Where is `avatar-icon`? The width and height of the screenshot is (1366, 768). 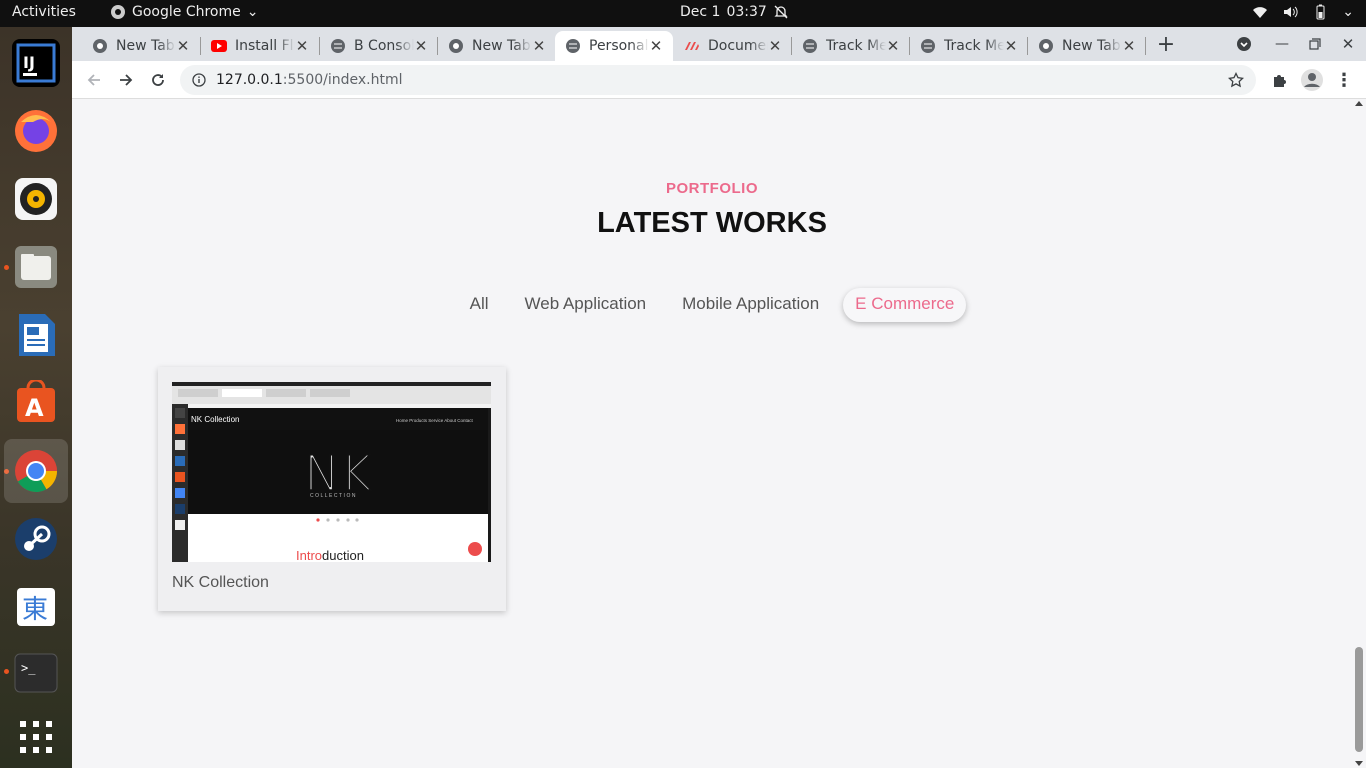 avatar-icon is located at coordinates (1312, 80).